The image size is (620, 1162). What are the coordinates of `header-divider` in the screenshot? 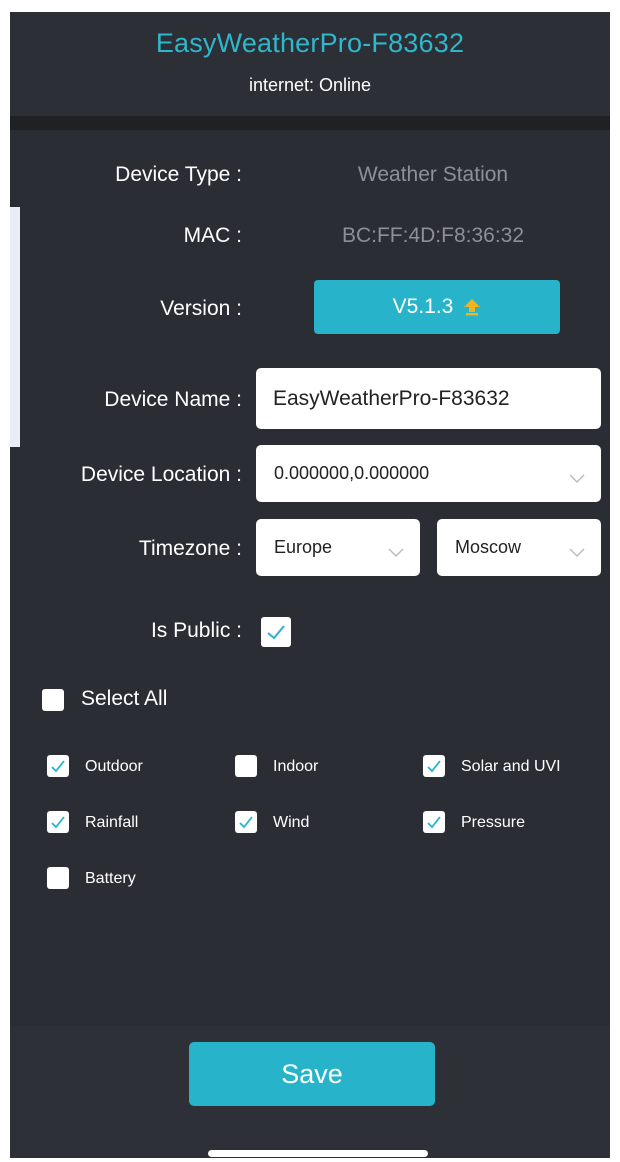 It's located at (310, 123).